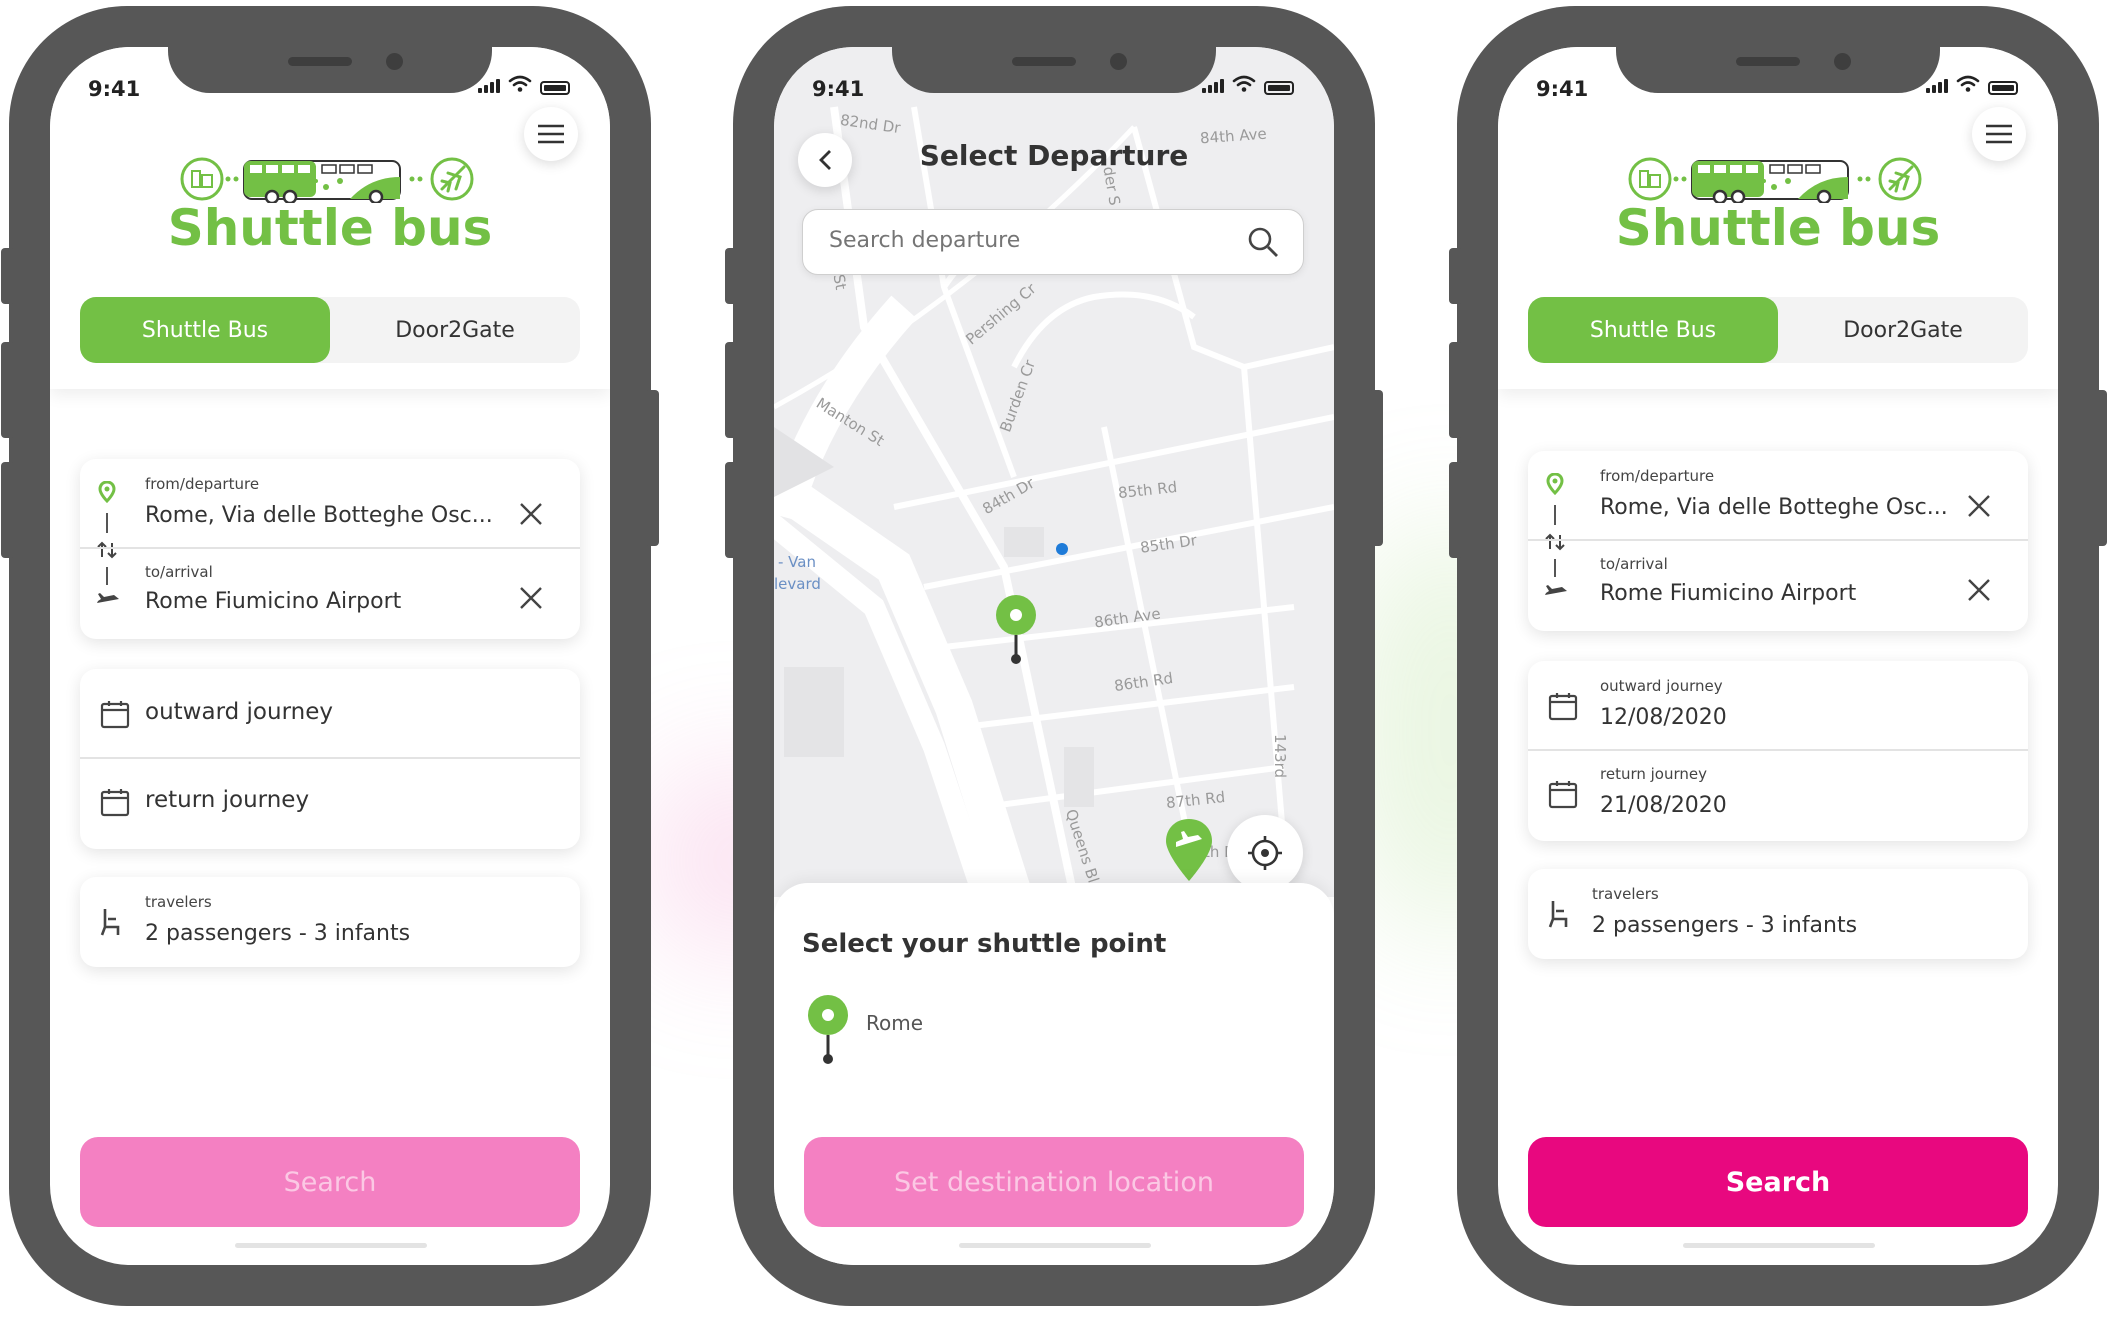 The width and height of the screenshot is (2108, 1321). Describe the element at coordinates (797, 584) in the screenshot. I see `map-label: levard` at that location.